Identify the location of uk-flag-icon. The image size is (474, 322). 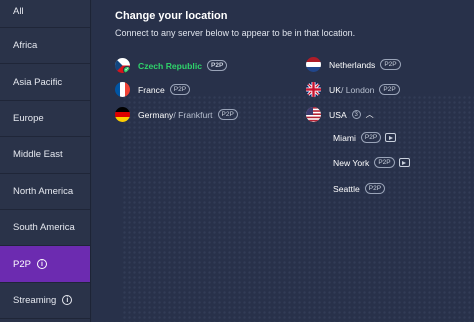
(313, 89).